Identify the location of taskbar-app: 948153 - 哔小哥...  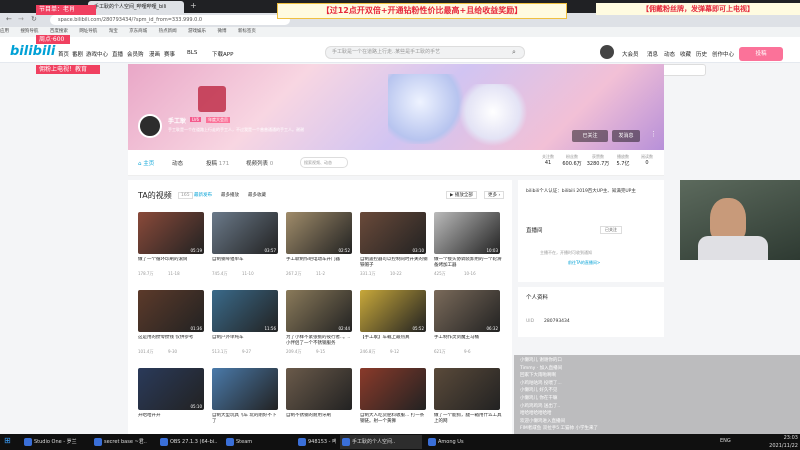
(316, 442).